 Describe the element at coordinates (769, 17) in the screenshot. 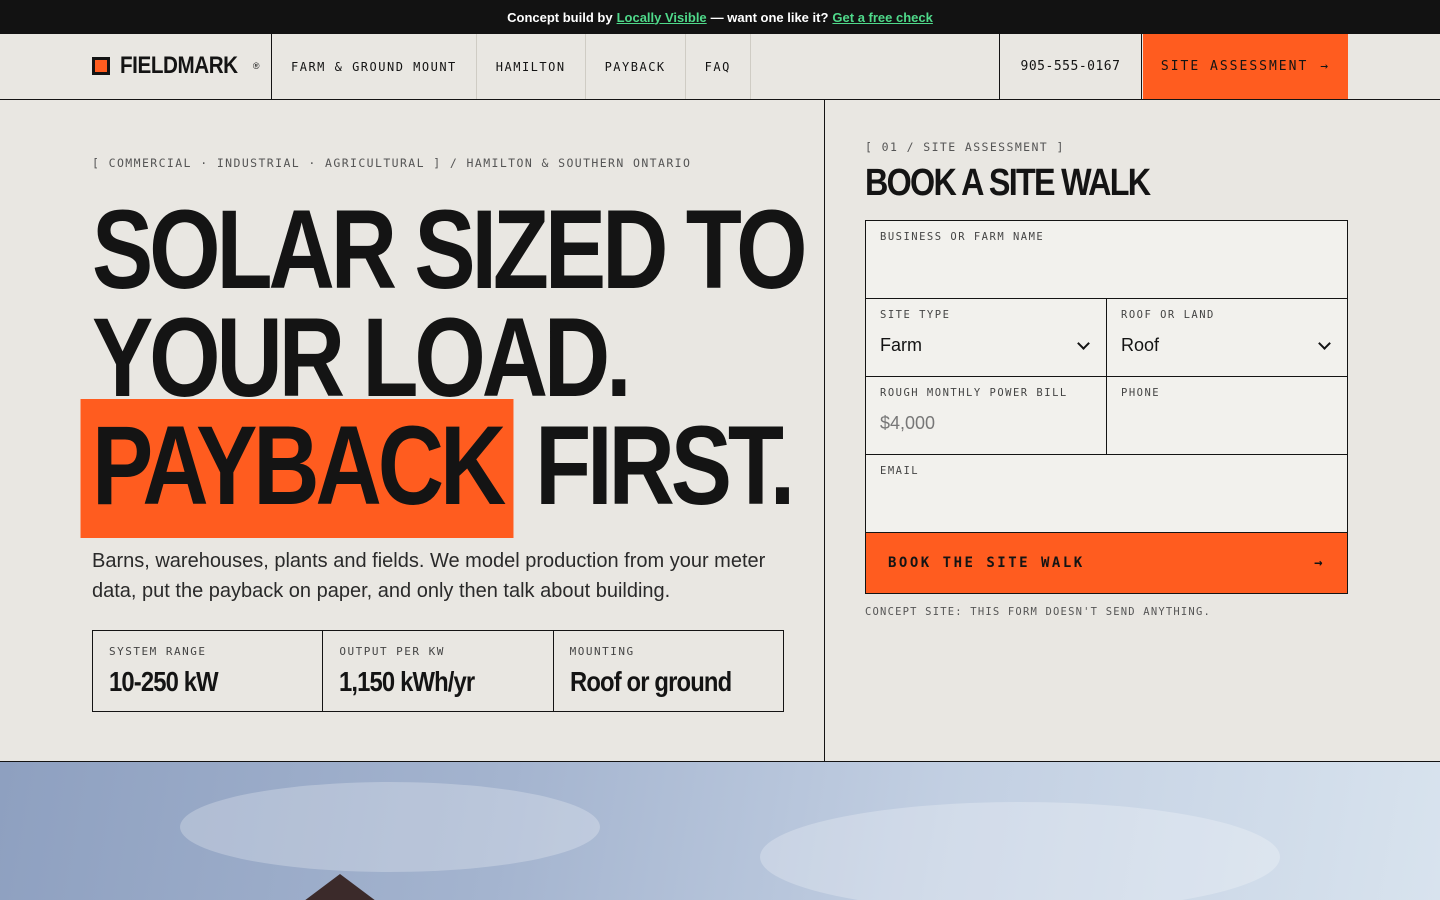

I see `banner-middle: — want one like it?` at that location.